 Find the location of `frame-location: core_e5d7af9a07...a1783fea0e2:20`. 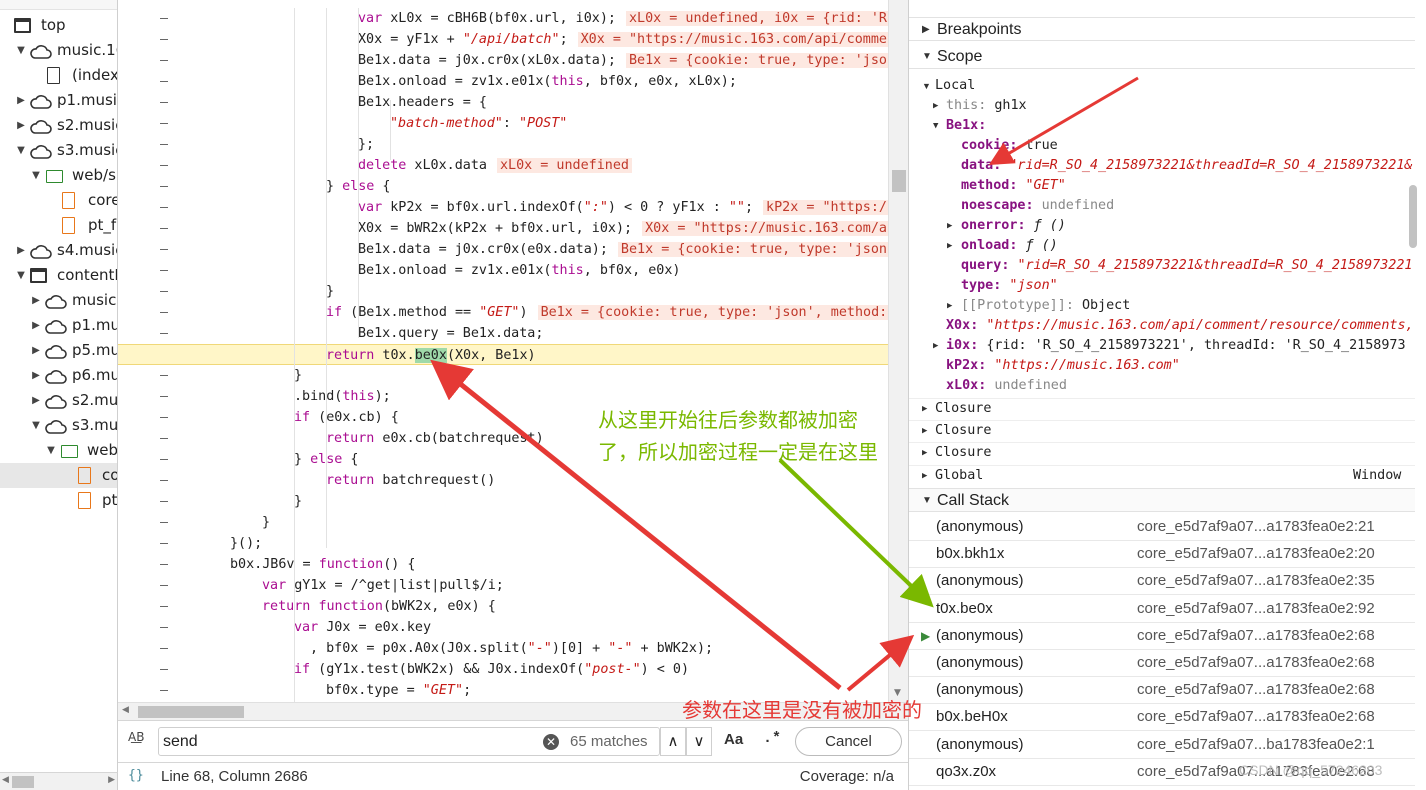

frame-location: core_e5d7af9a07...a1783fea0e2:20 is located at coordinates (1256, 554).